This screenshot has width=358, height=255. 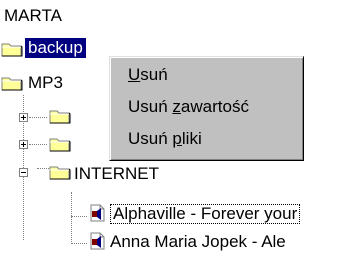 I want to click on folder-open-icon, so click(x=60, y=173).